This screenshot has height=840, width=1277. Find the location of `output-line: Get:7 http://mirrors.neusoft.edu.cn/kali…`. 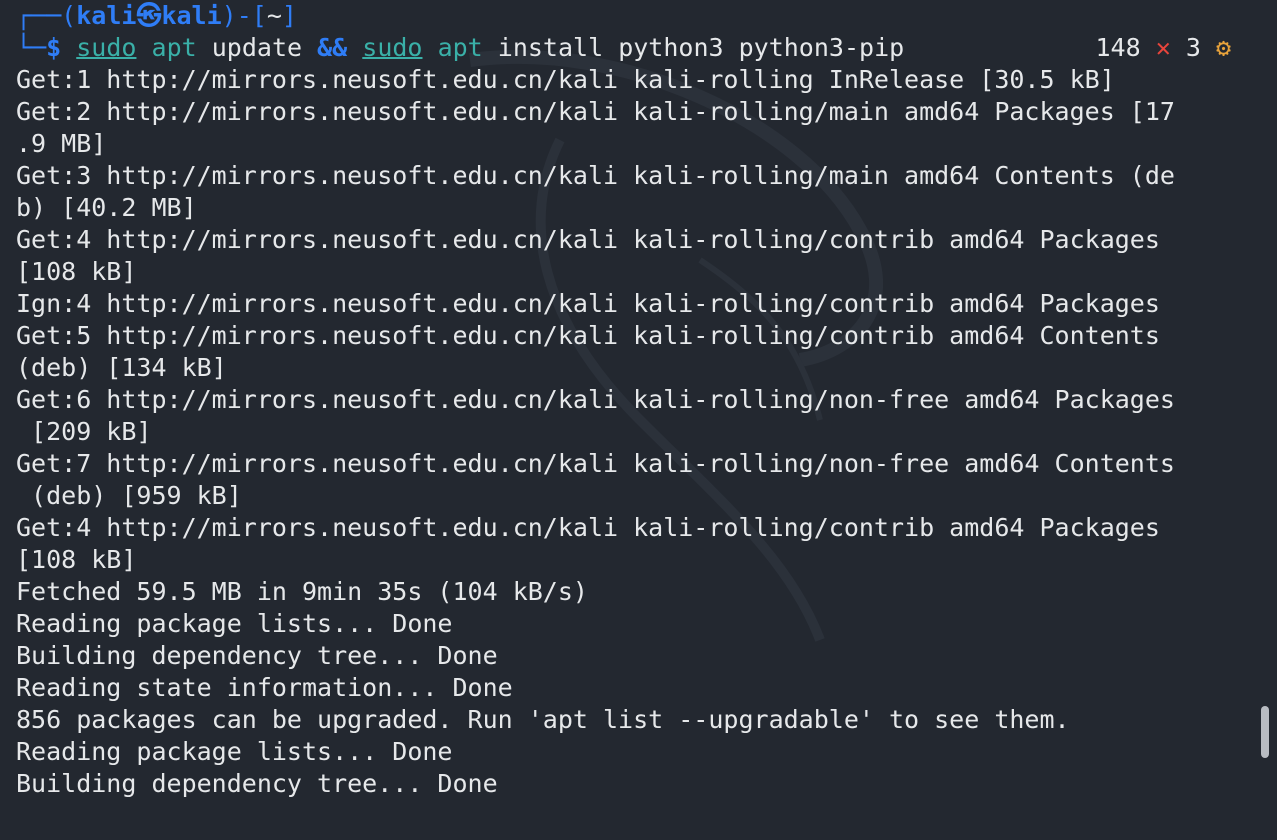

output-line: Get:7 http://mirrors.neusoft.edu.cn/kali… is located at coordinates (595, 463).